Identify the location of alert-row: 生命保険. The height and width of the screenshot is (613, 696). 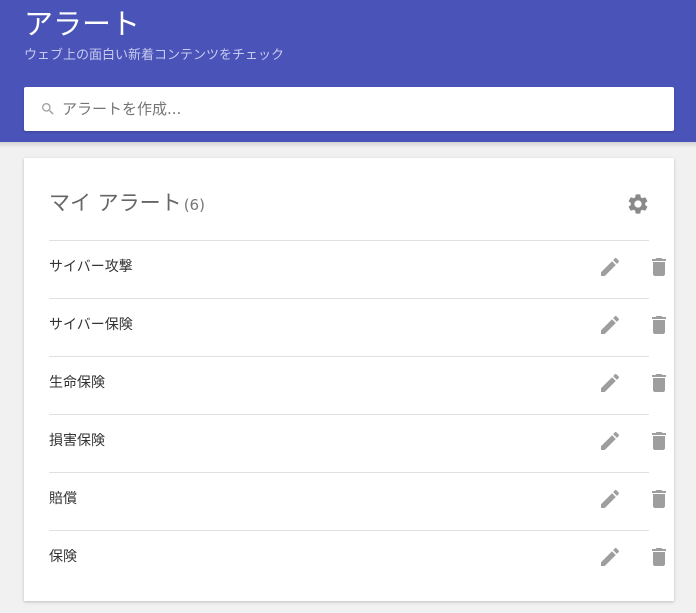
(357, 385).